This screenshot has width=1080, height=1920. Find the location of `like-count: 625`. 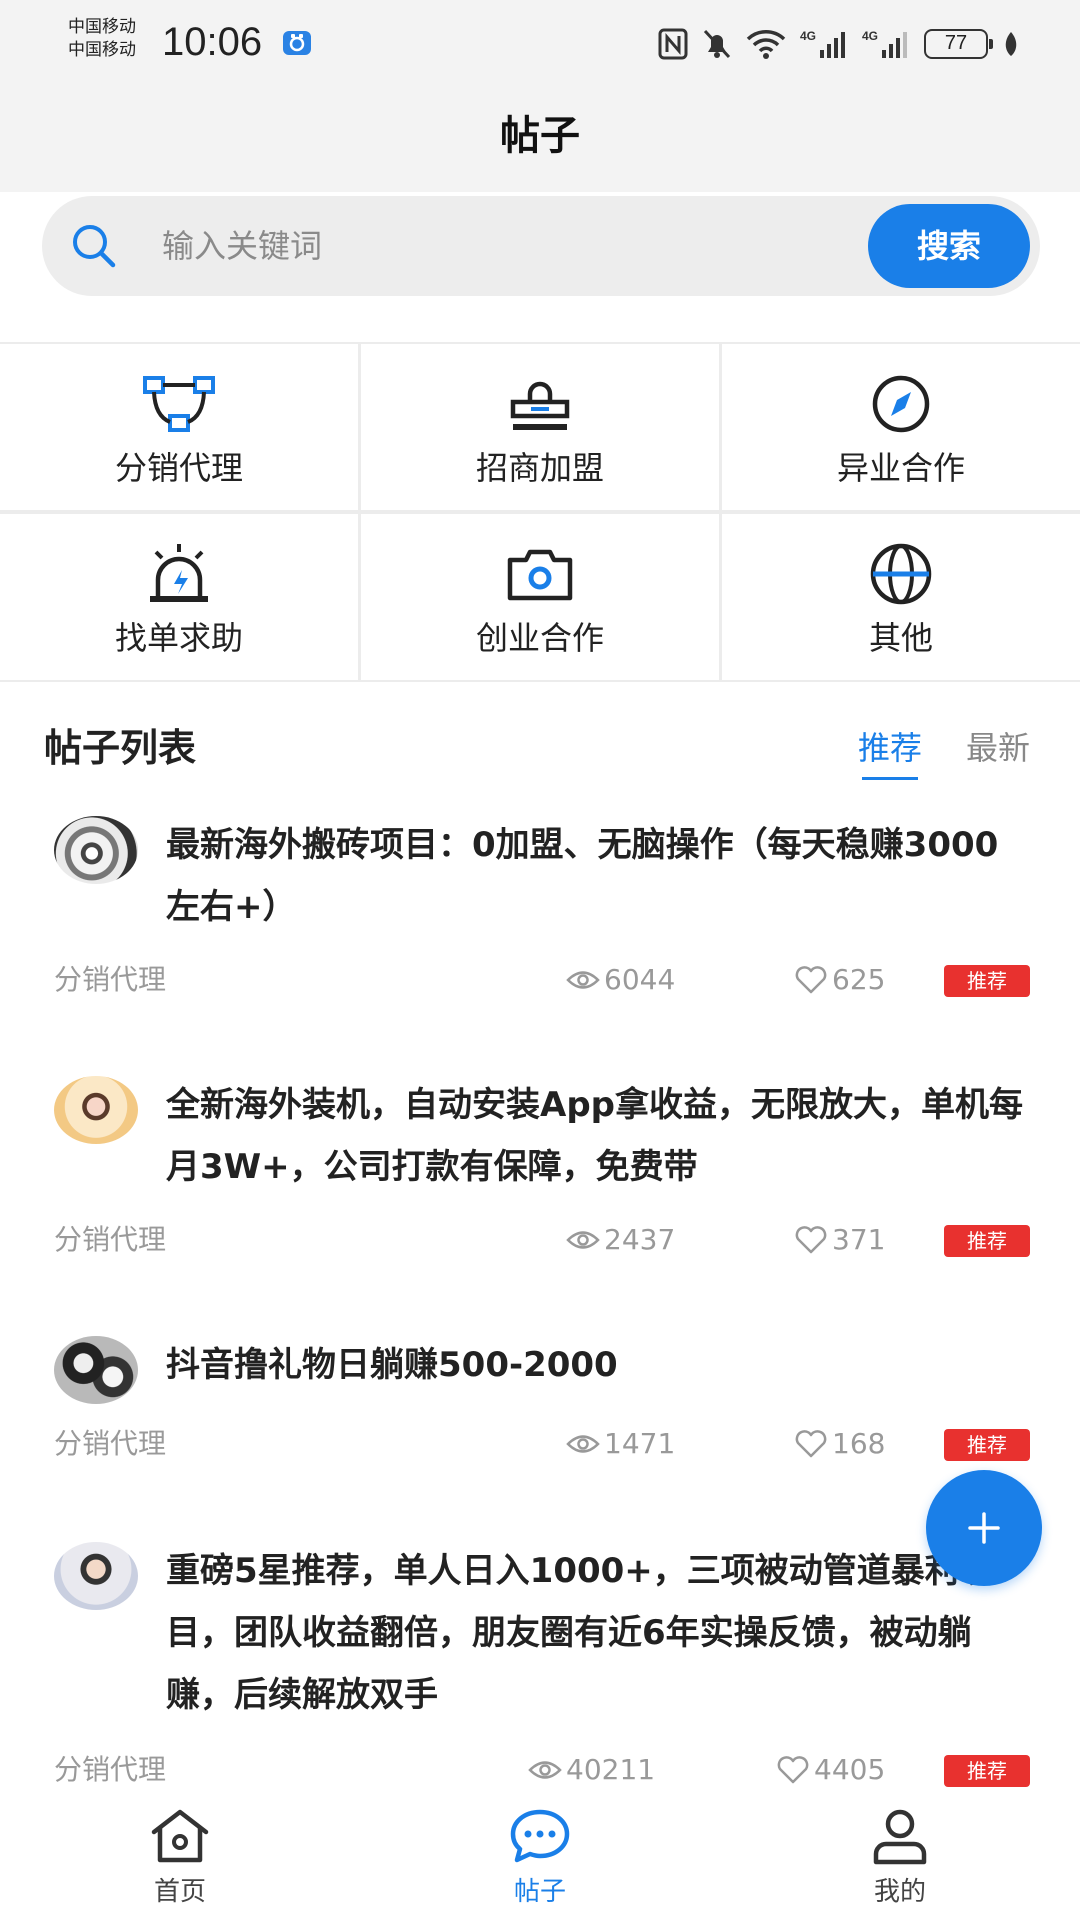

like-count: 625 is located at coordinates (839, 980).